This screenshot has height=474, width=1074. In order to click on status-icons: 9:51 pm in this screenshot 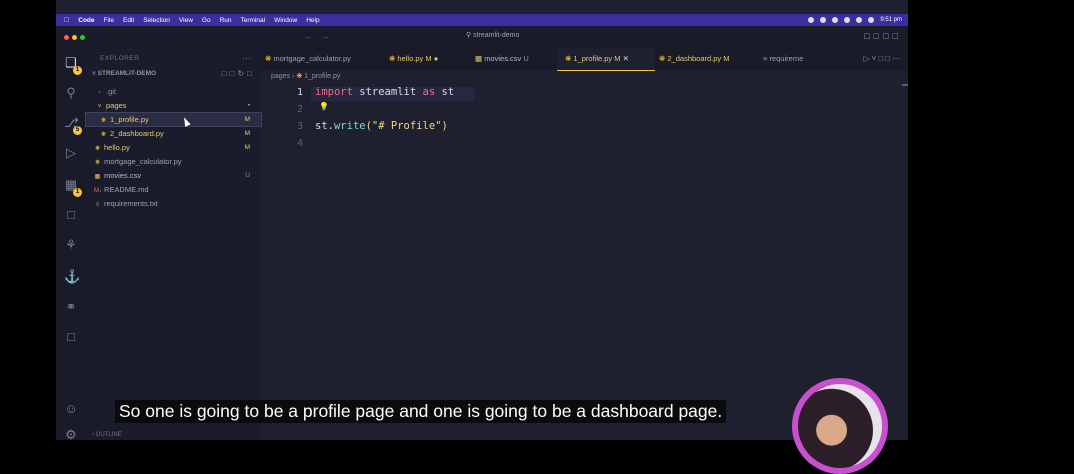, I will do `click(855, 20)`.